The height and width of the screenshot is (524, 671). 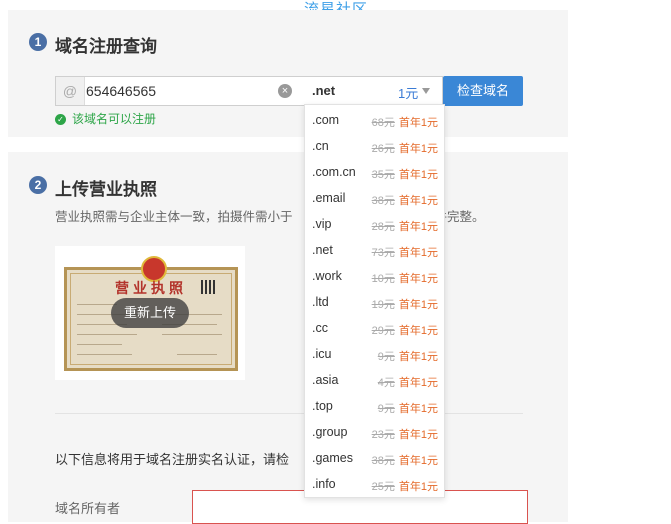 I want to click on suffix-option-label: .games, so click(x=332, y=458).